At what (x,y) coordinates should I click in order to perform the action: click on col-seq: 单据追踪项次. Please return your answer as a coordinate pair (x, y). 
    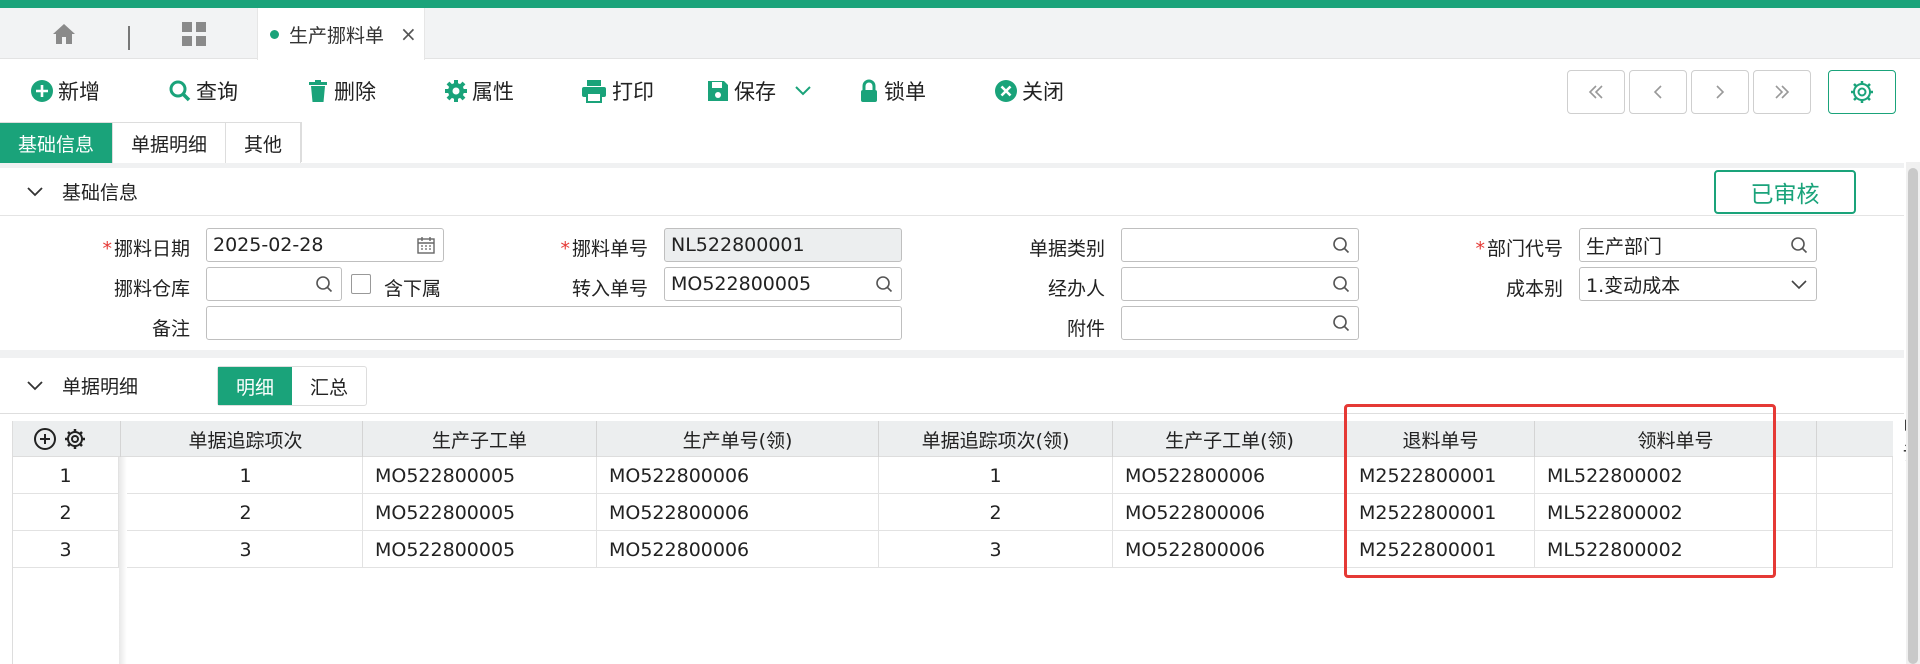
    Looking at the image, I should click on (246, 439).